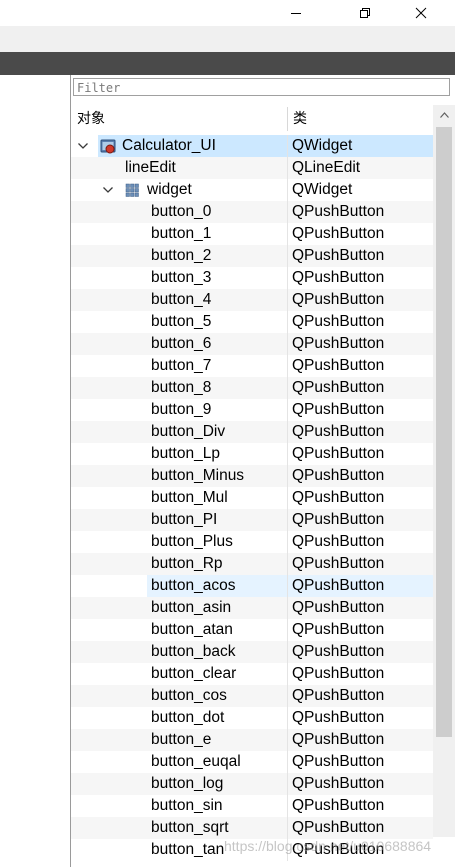  Describe the element at coordinates (227, 13) in the screenshot. I see `title-bar` at that location.